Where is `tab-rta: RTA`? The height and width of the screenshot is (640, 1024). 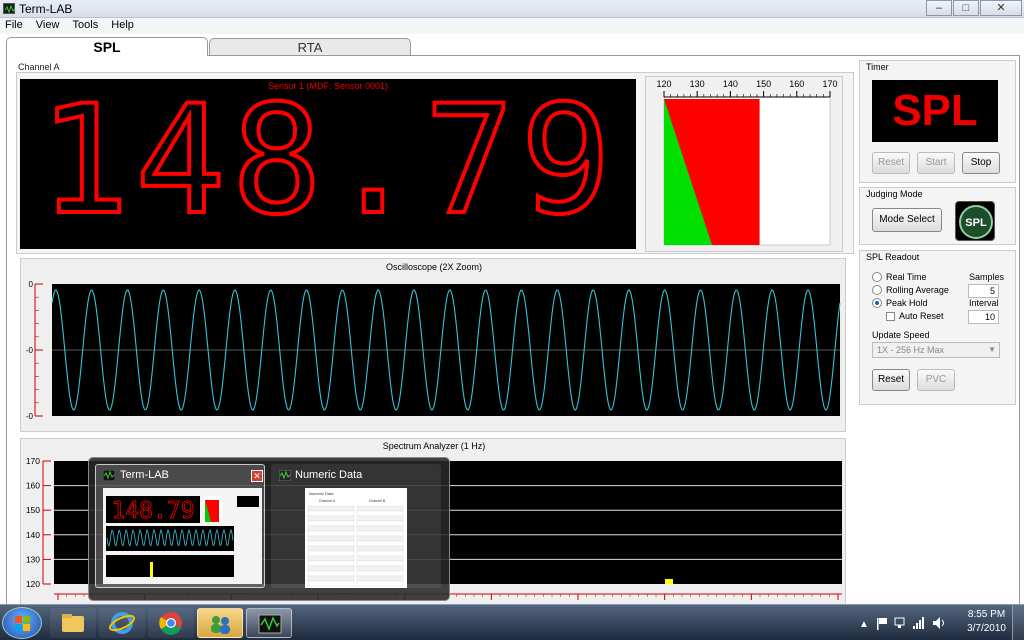 tab-rta: RTA is located at coordinates (310, 47).